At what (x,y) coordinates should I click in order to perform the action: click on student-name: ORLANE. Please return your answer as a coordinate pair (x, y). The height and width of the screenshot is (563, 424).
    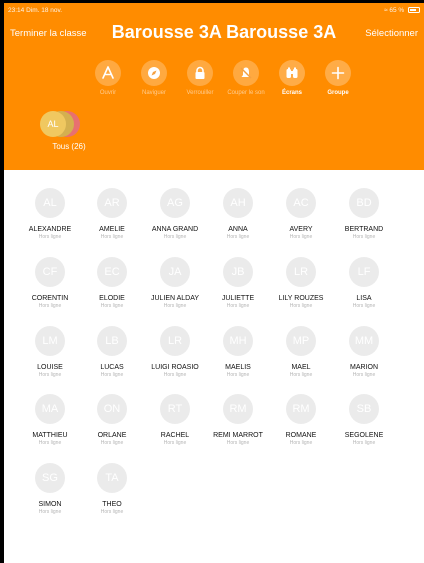
    Looking at the image, I should click on (112, 435).